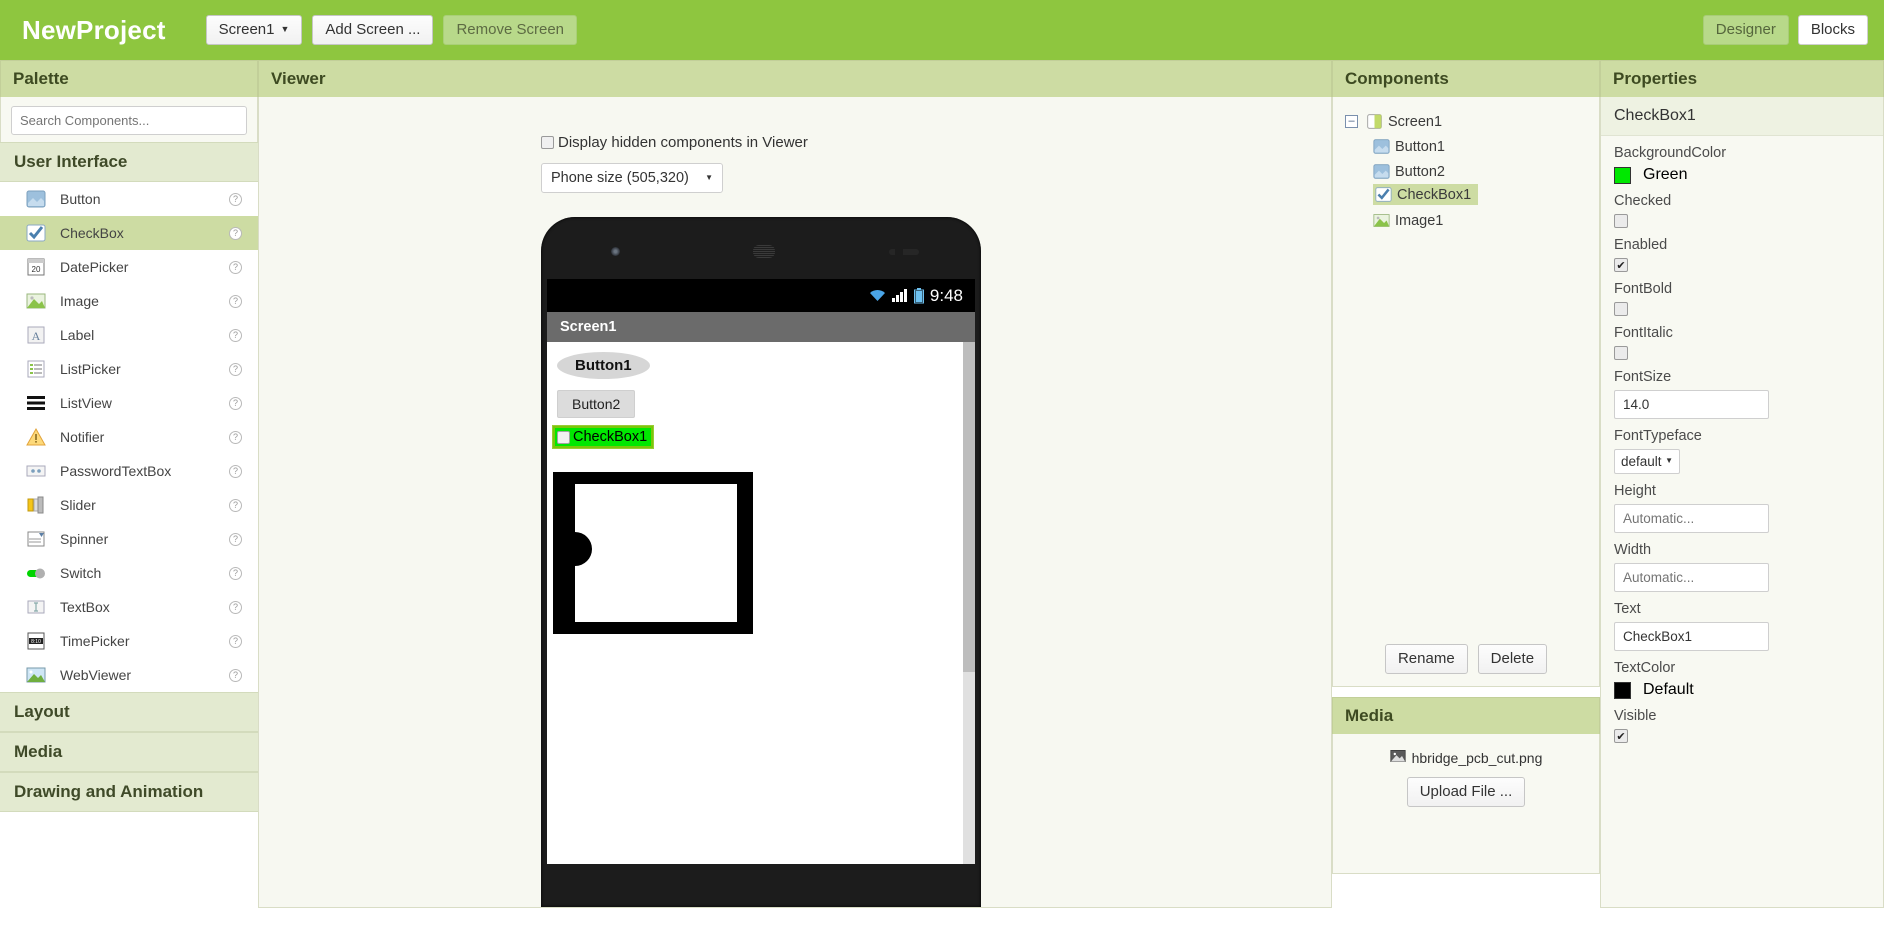 The image size is (1884, 930). I want to click on color-picker: Green, so click(1742, 175).